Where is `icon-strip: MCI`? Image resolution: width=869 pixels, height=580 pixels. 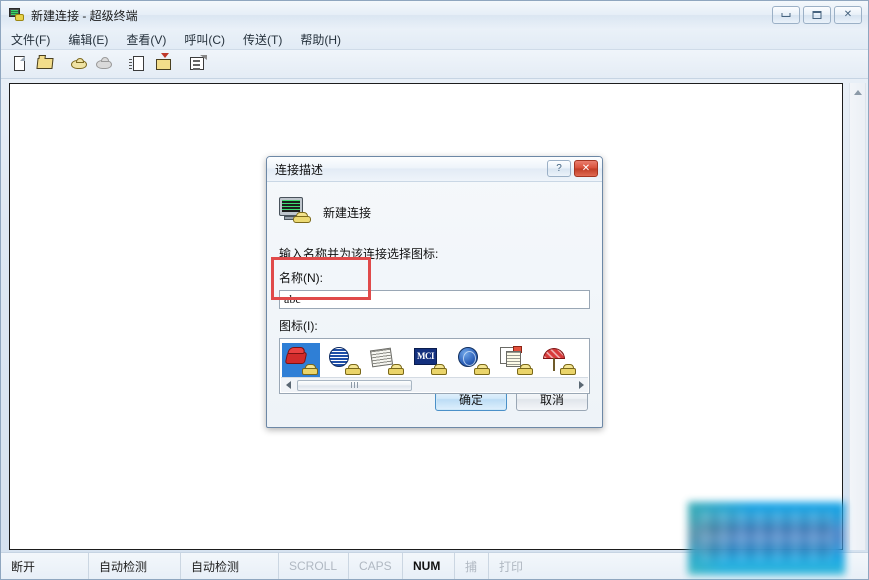 icon-strip: MCI is located at coordinates (434, 359).